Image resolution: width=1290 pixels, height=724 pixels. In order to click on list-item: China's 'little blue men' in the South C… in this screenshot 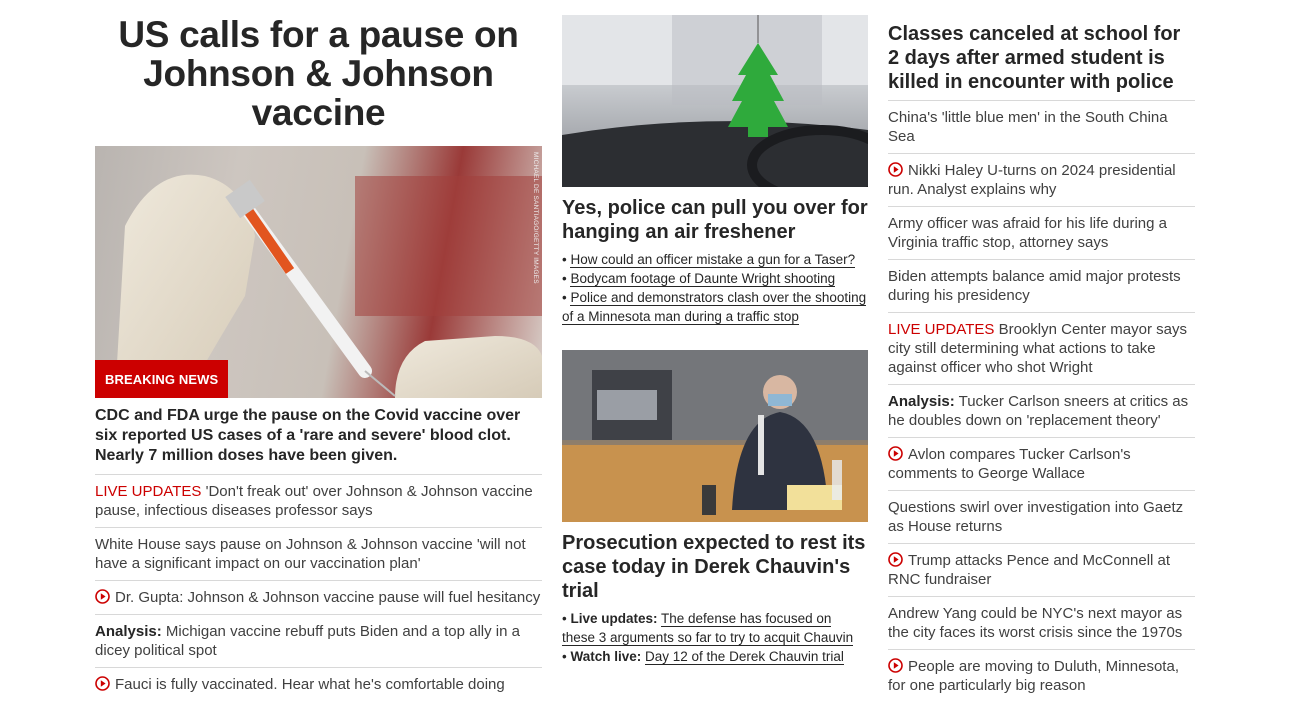, I will do `click(1041, 126)`.